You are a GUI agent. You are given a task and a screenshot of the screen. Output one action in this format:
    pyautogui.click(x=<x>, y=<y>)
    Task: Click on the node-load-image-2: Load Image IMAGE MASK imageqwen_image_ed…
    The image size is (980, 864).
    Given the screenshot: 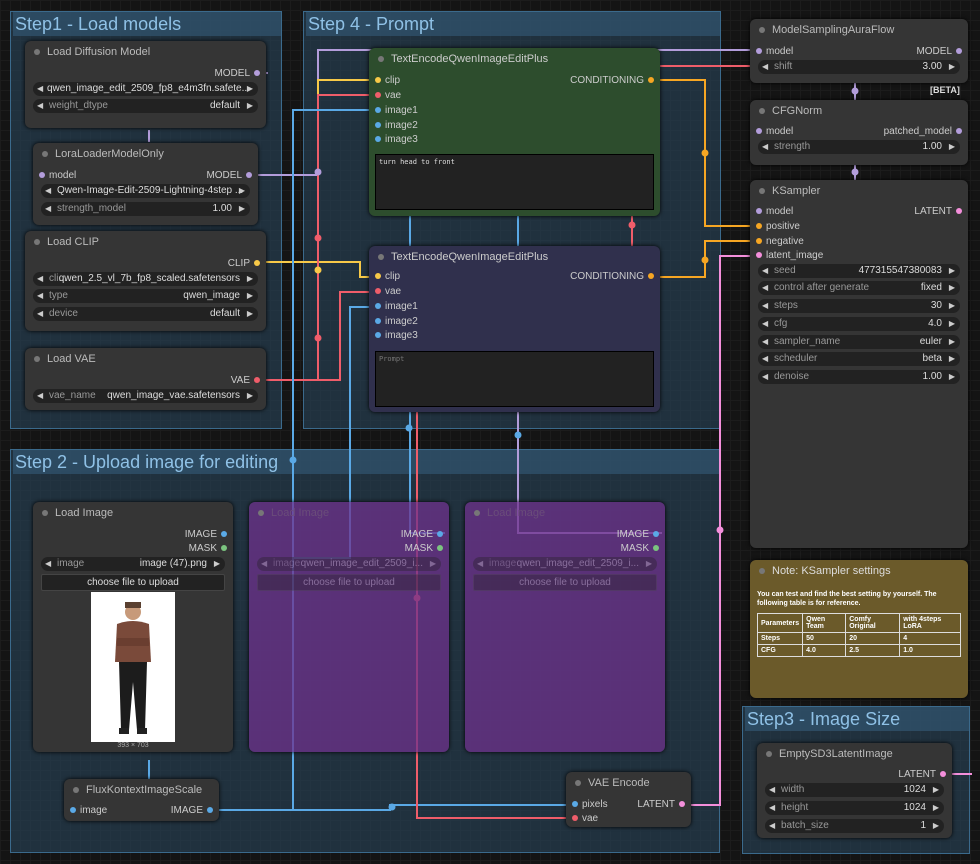 What is the action you would take?
    pyautogui.click(x=349, y=627)
    